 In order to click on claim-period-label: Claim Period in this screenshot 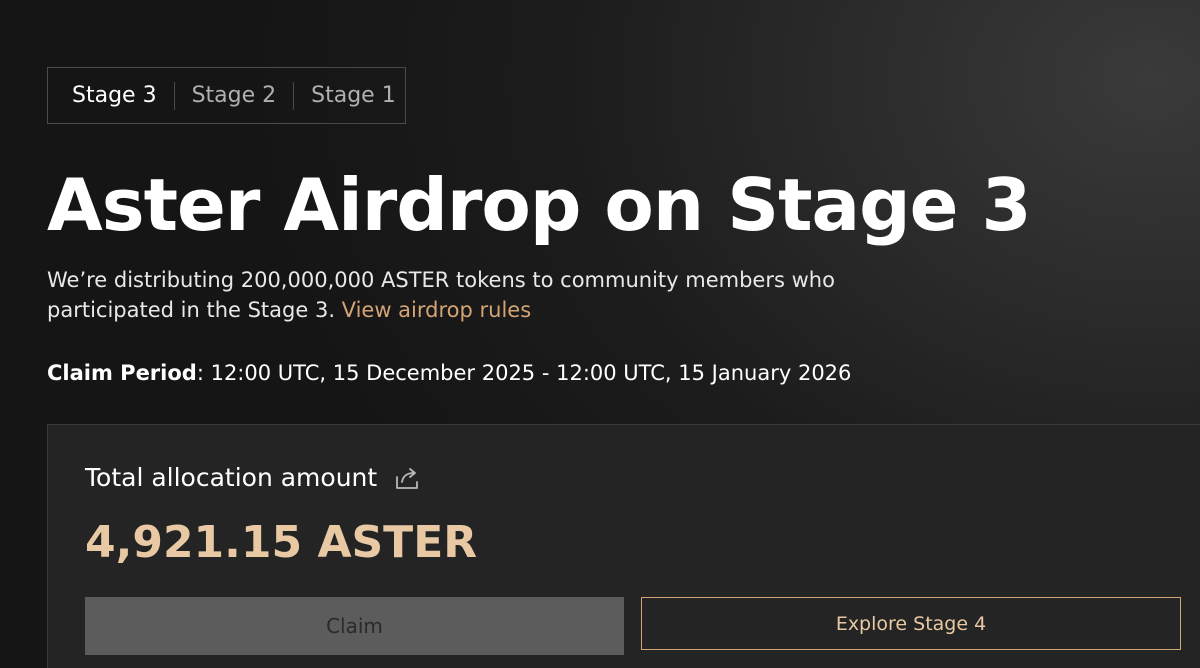, I will do `click(122, 373)`.